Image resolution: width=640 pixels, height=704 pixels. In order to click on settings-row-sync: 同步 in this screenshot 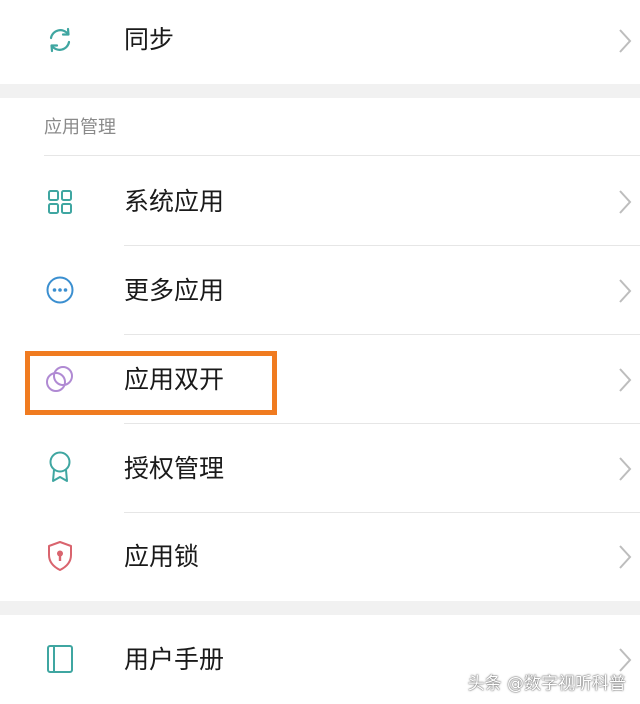, I will do `click(320, 42)`.